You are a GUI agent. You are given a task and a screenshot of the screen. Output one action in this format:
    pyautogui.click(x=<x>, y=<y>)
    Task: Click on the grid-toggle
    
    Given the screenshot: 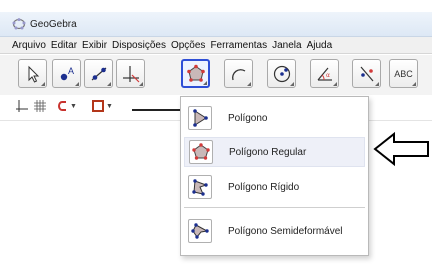 What is the action you would take?
    pyautogui.click(x=40, y=106)
    